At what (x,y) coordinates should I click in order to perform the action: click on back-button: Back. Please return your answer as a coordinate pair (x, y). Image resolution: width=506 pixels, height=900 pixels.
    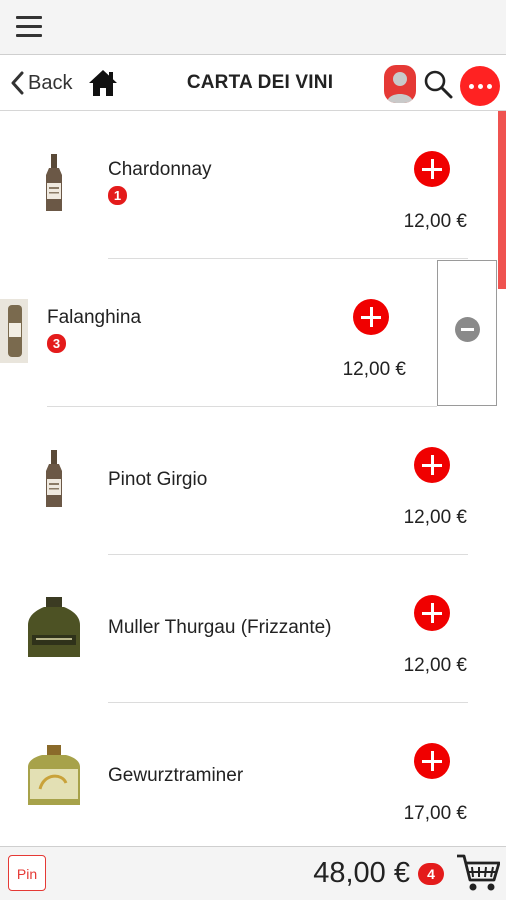
    Looking at the image, I should click on (41, 83).